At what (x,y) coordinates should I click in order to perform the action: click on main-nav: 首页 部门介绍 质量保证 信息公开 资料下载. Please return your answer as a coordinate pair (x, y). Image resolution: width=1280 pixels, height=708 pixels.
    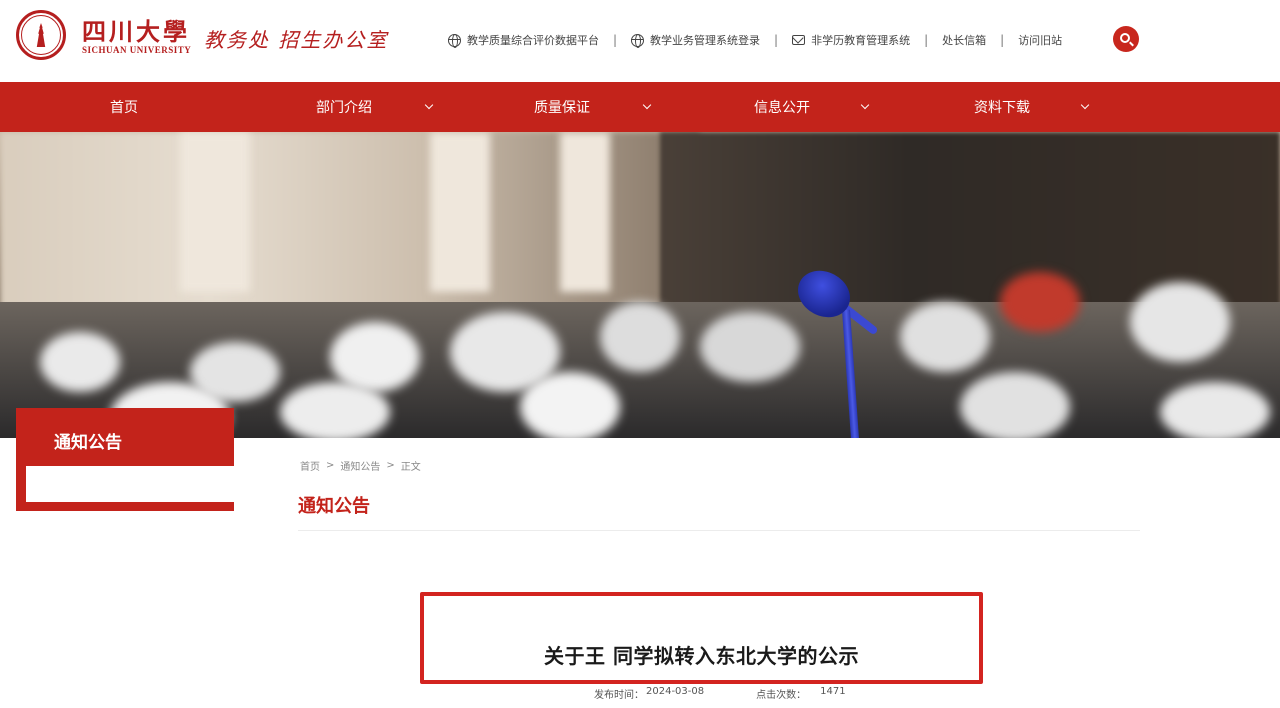
    Looking at the image, I should click on (640, 107).